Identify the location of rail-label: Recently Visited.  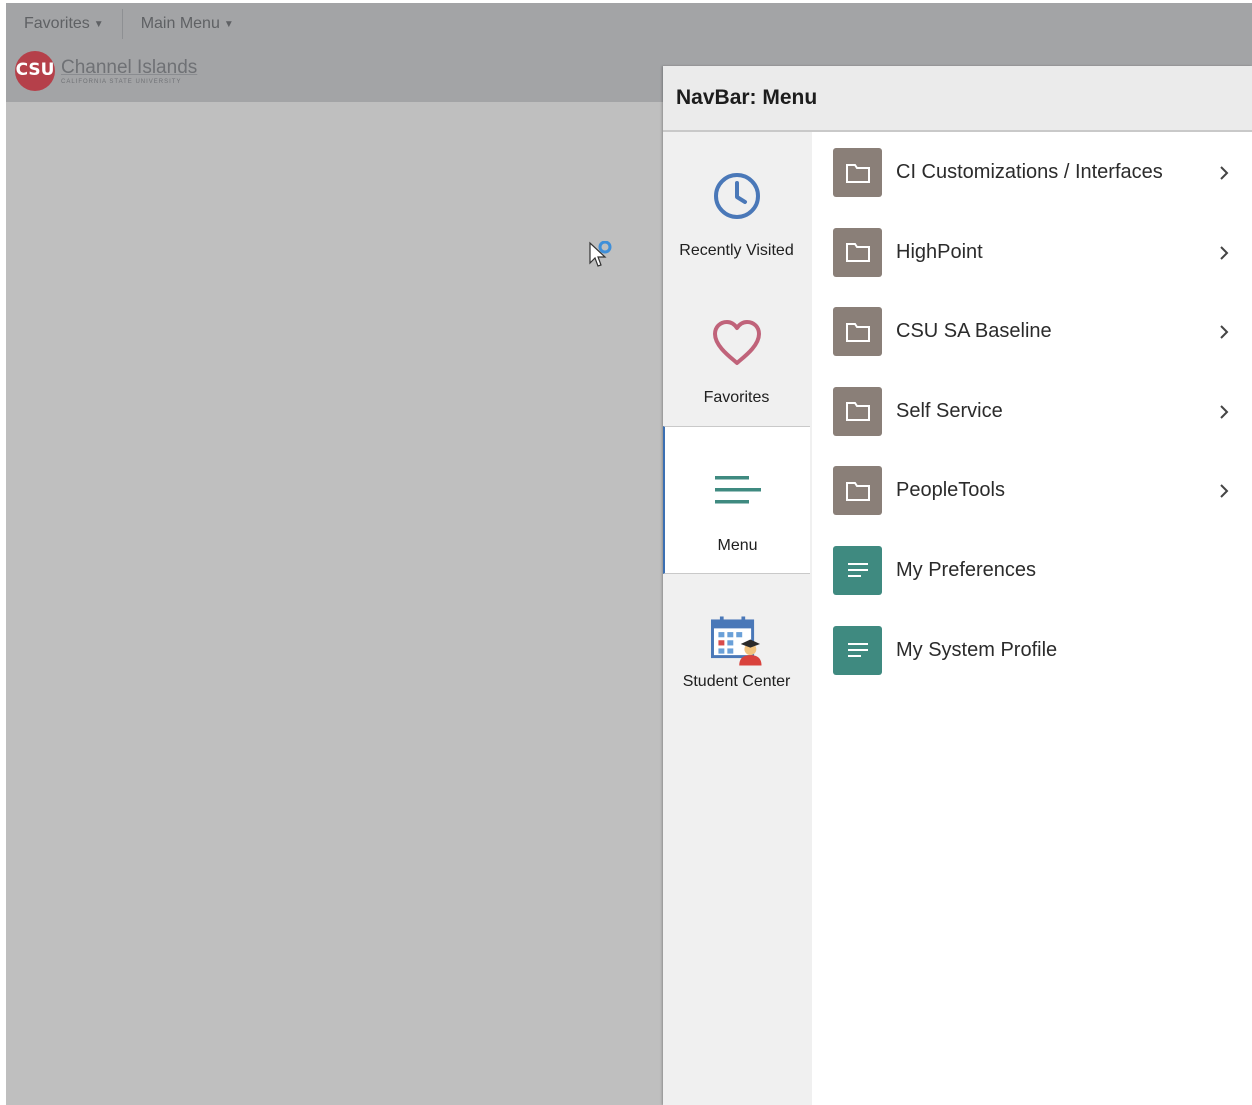
(736, 250).